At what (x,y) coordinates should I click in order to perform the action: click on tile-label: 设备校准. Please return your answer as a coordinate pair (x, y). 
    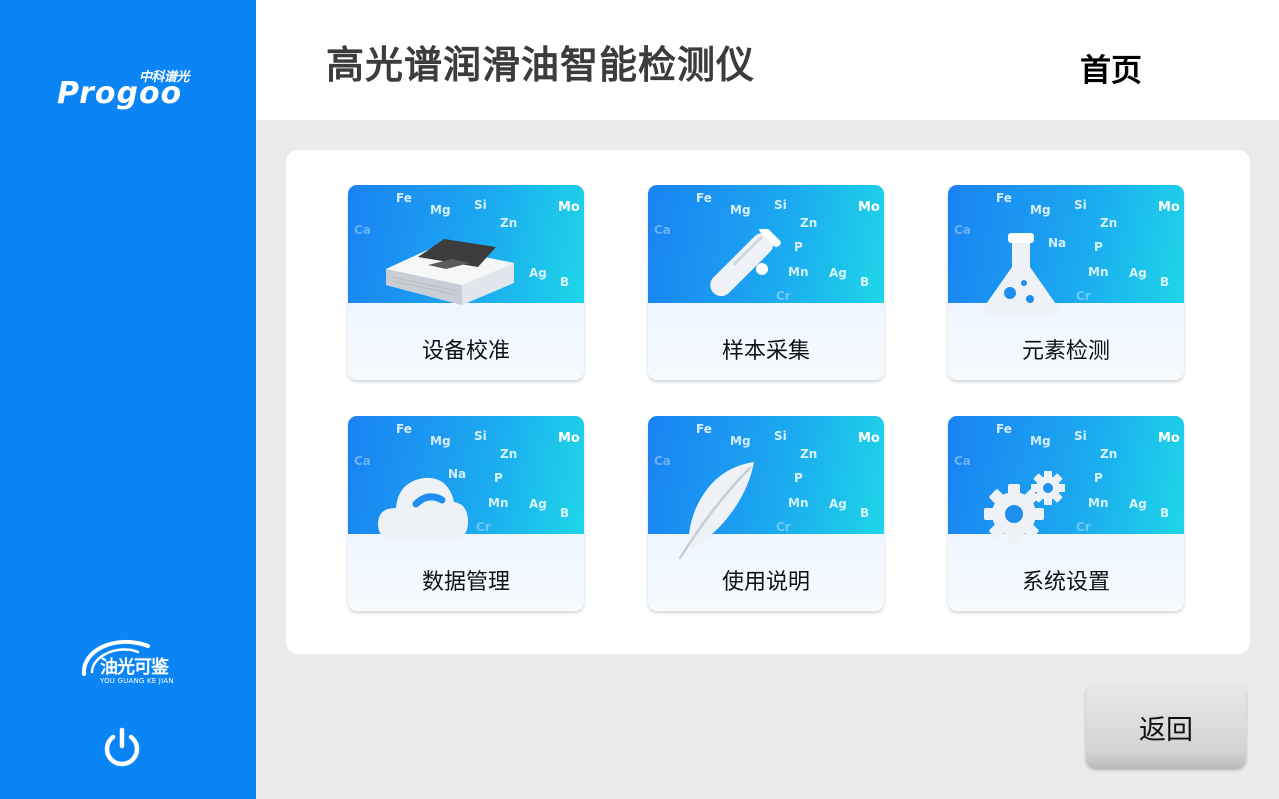
    Looking at the image, I should click on (465, 351).